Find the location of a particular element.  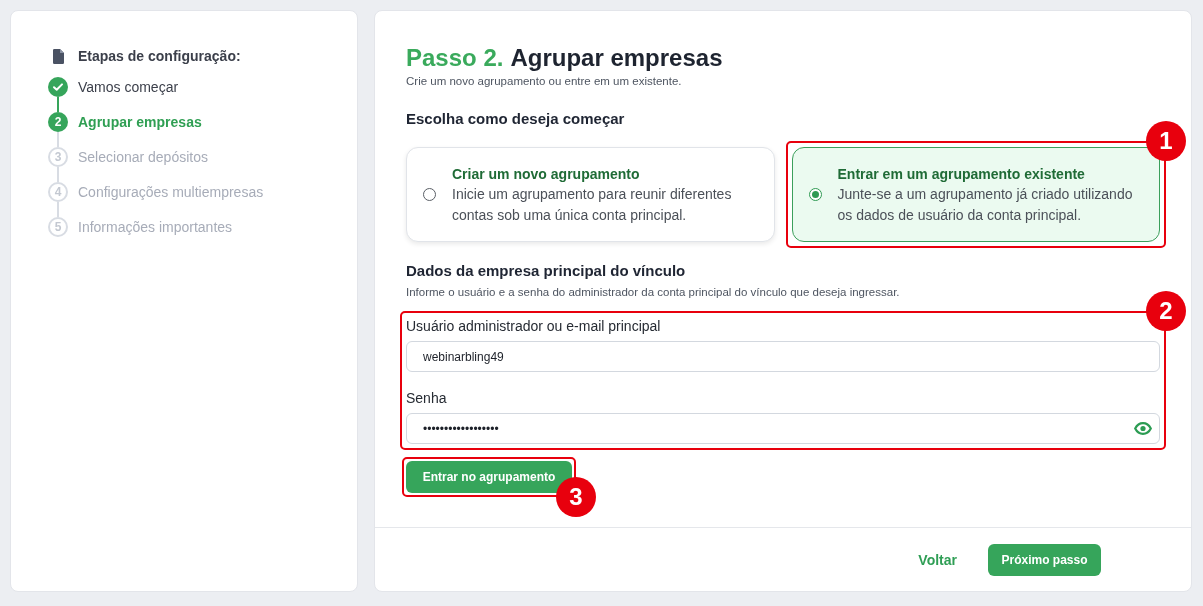

step-label: Agrupar empresas is located at coordinates (140, 122).